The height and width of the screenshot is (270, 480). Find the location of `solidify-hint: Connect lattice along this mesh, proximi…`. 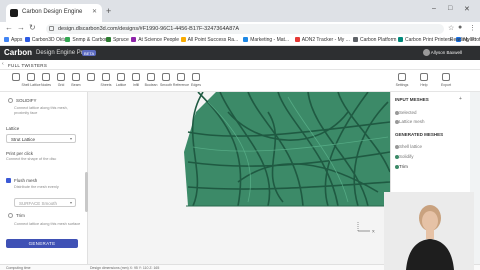

solidify-hint: Connect lattice along this mesh, proximi… is located at coordinates (41, 110).